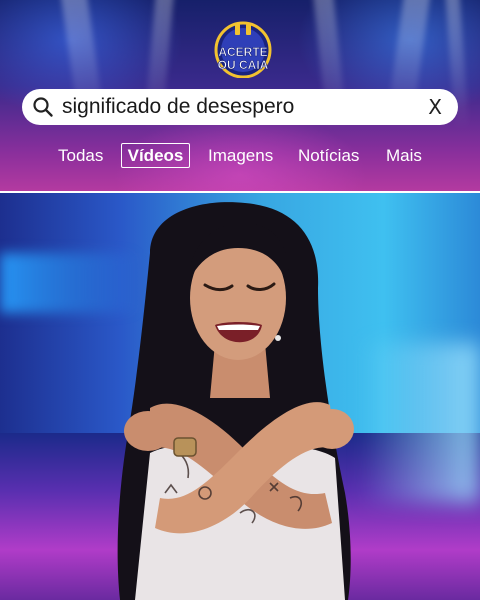 This screenshot has width=480, height=600. Describe the element at coordinates (435, 107) in the screenshot. I see `close-icon: X` at that location.